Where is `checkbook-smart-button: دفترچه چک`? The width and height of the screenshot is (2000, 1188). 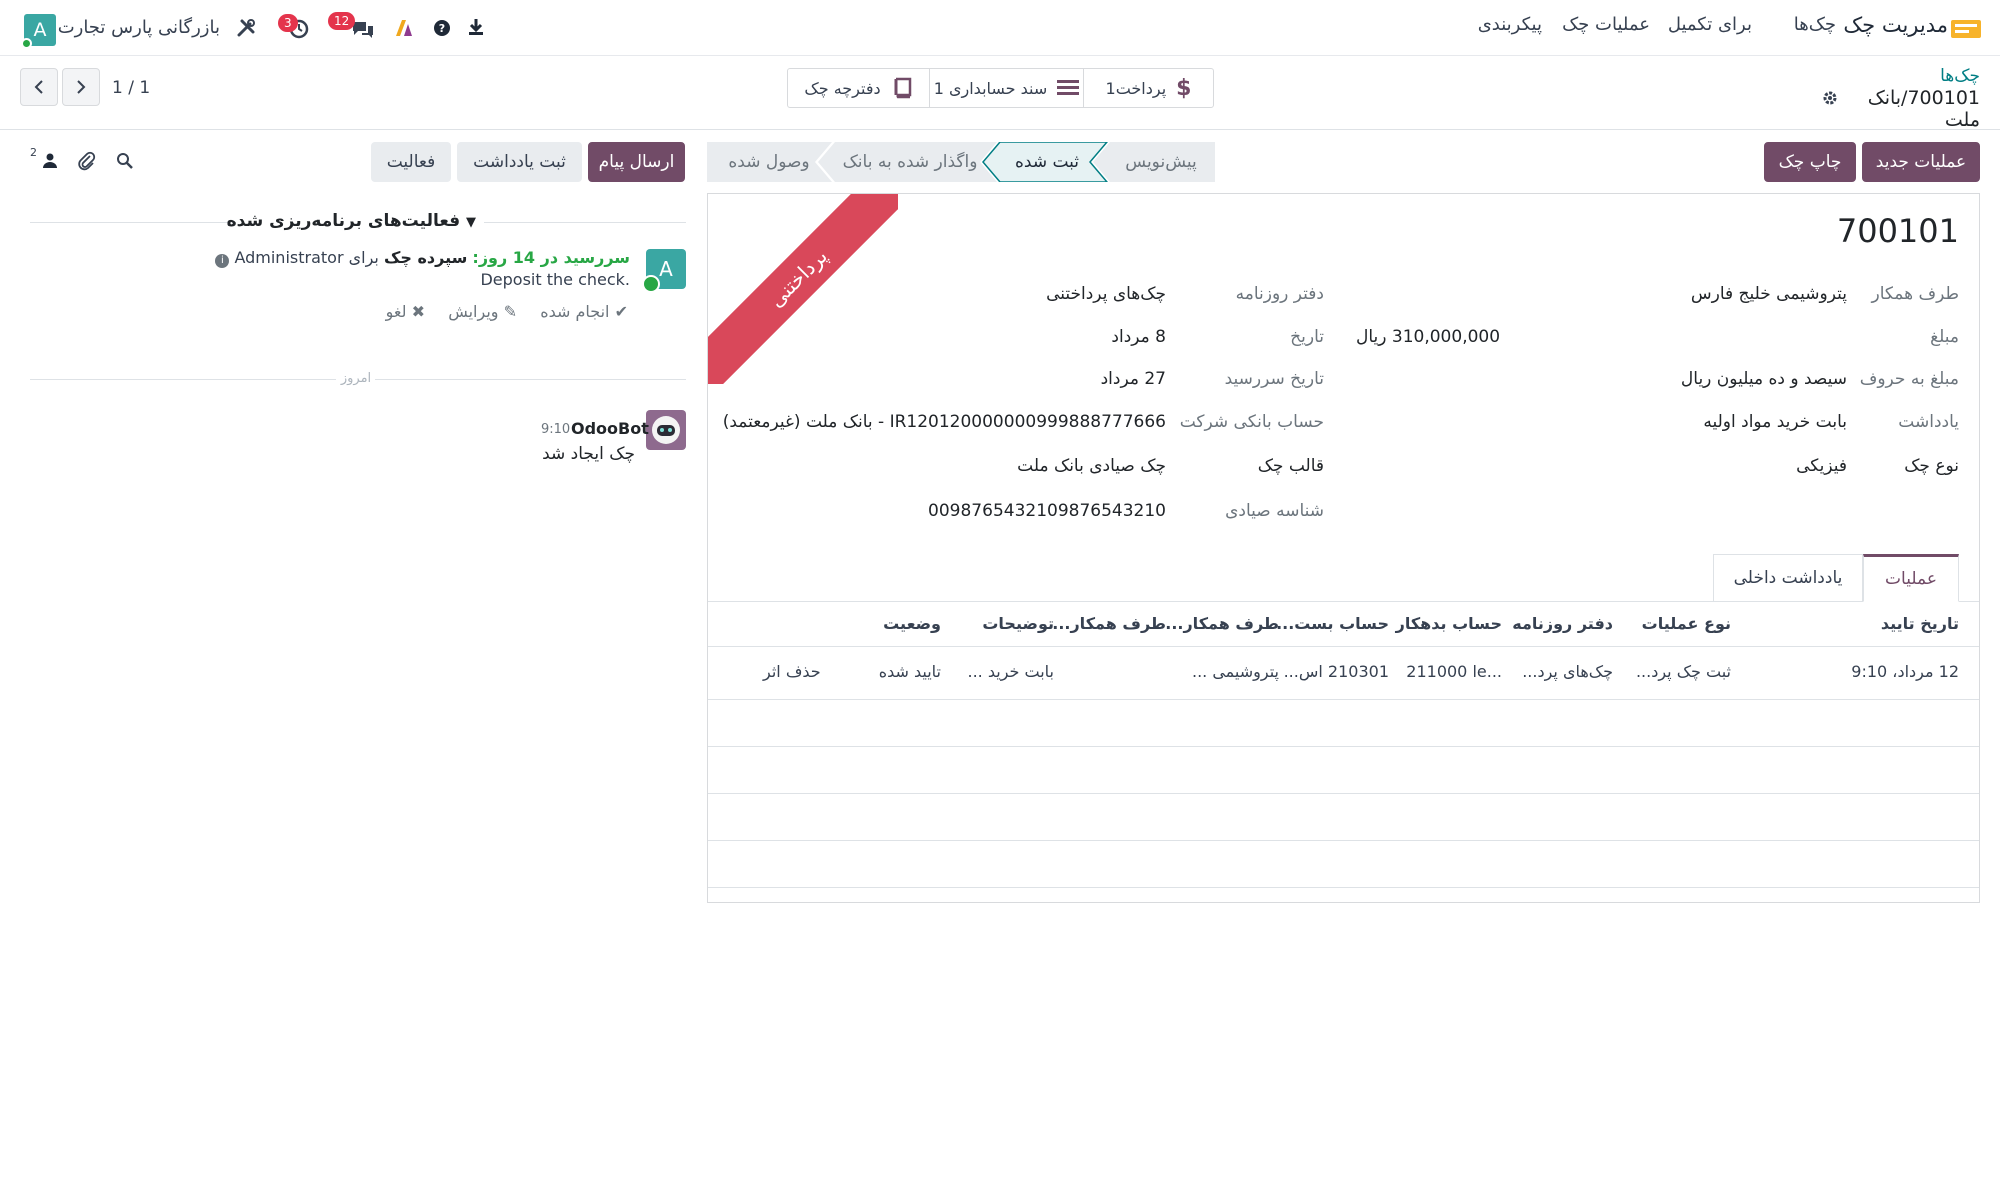
checkbook-smart-button: دفترچه چک is located at coordinates (858, 88).